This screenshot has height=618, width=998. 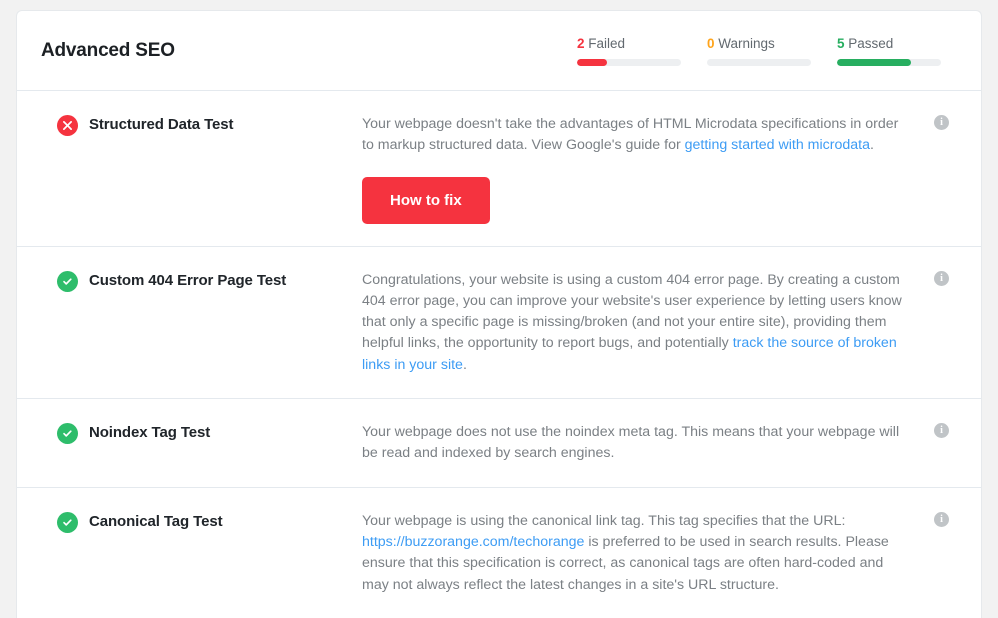 I want to click on stat-count-failed: 2, so click(x=581, y=43).